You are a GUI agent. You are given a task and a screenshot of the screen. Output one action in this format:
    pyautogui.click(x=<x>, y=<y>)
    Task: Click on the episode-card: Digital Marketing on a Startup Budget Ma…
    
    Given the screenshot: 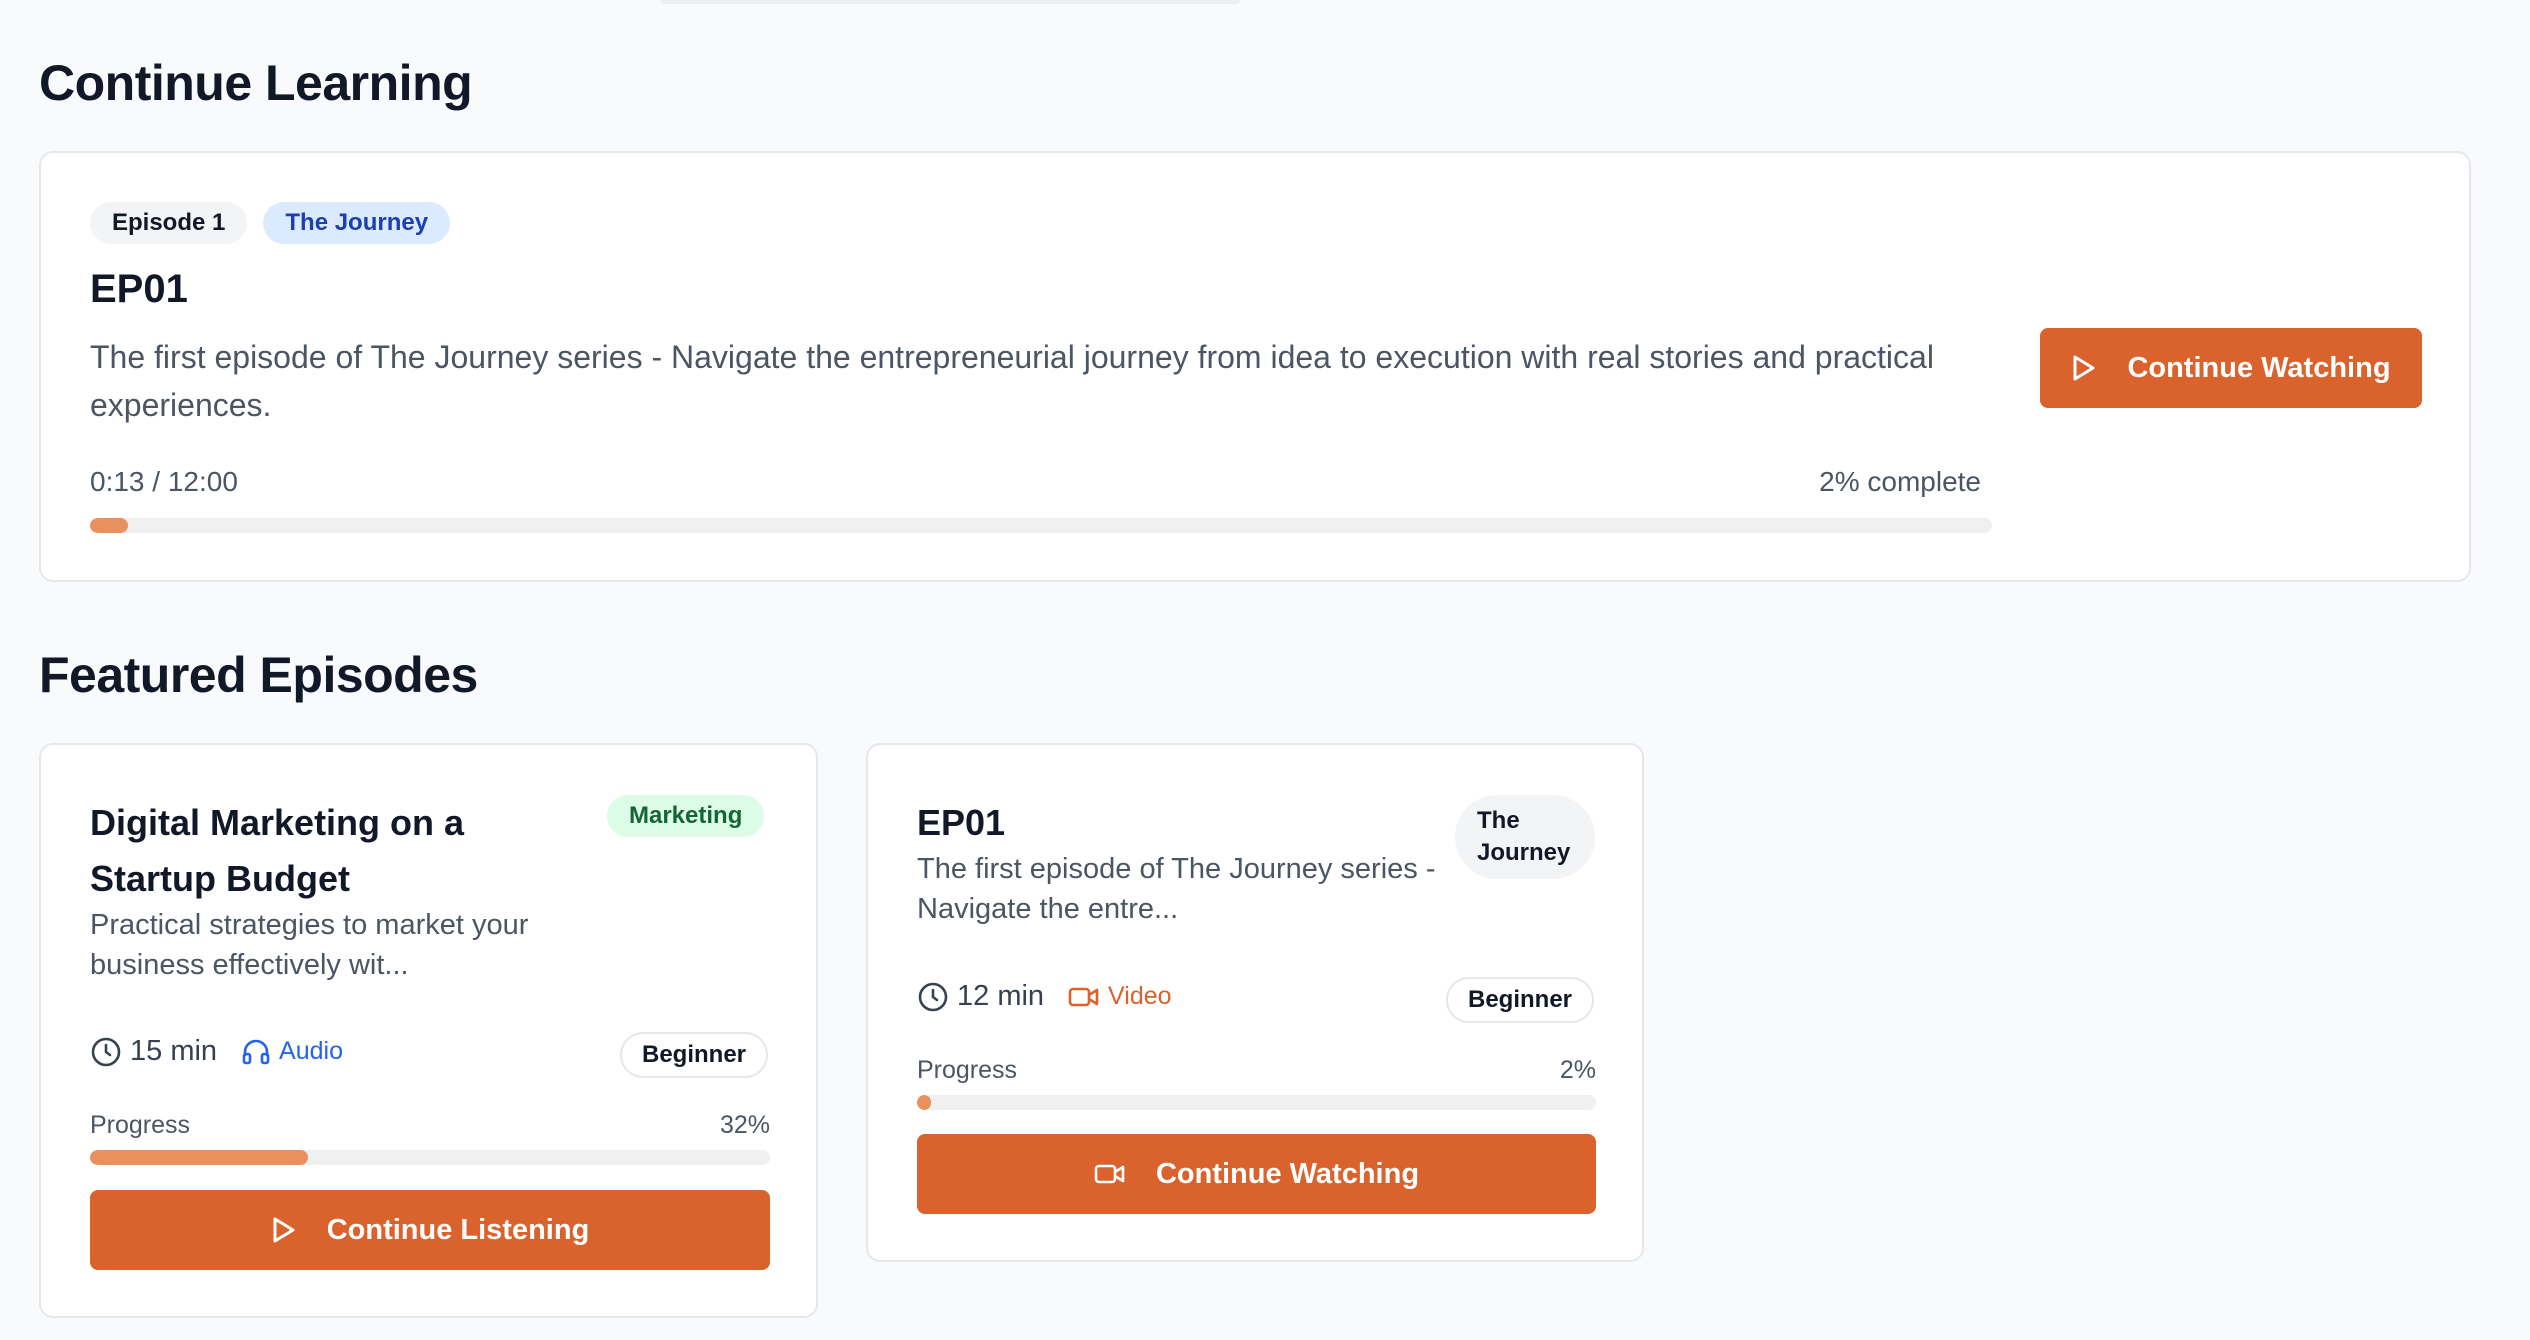 What is the action you would take?
    pyautogui.click(x=428, y=1030)
    